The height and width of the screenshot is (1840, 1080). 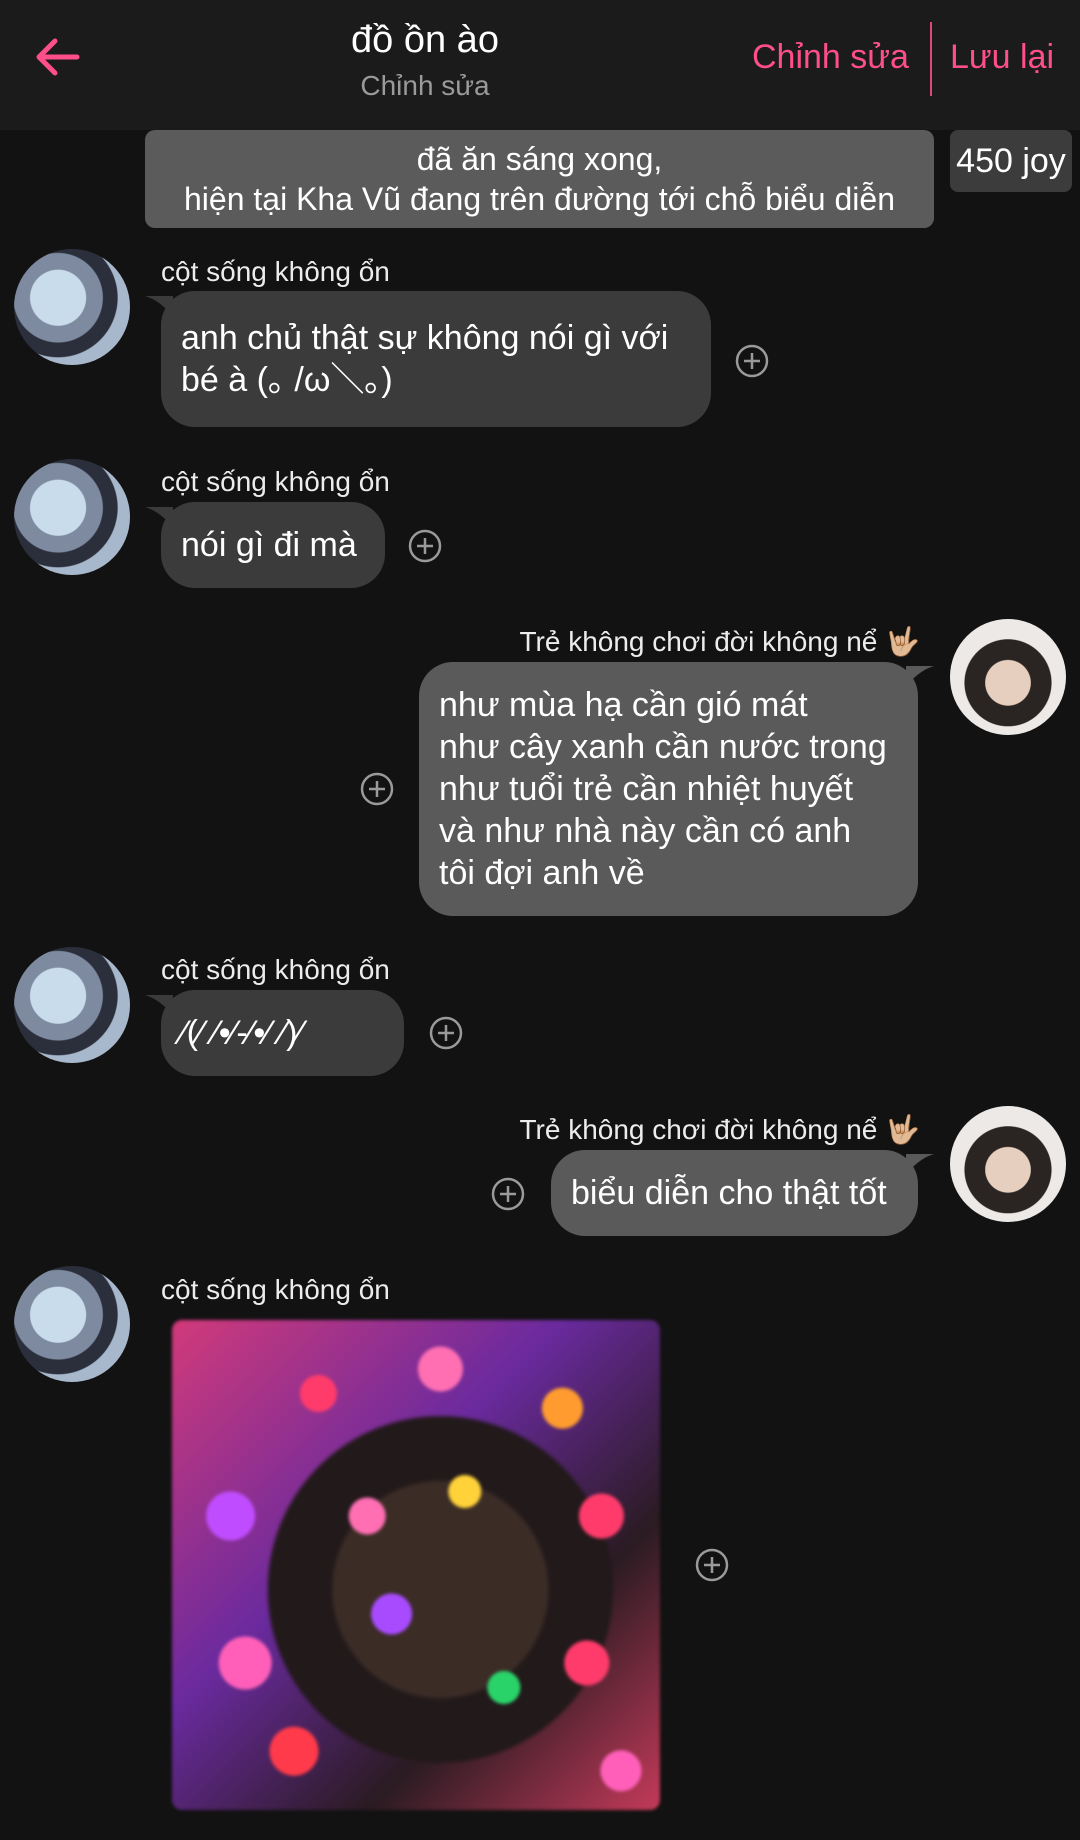 I want to click on top-bar: đồ ồn ào Chỉnh sửa Chỉnh sửa Lưu lại, so click(x=540, y=65).